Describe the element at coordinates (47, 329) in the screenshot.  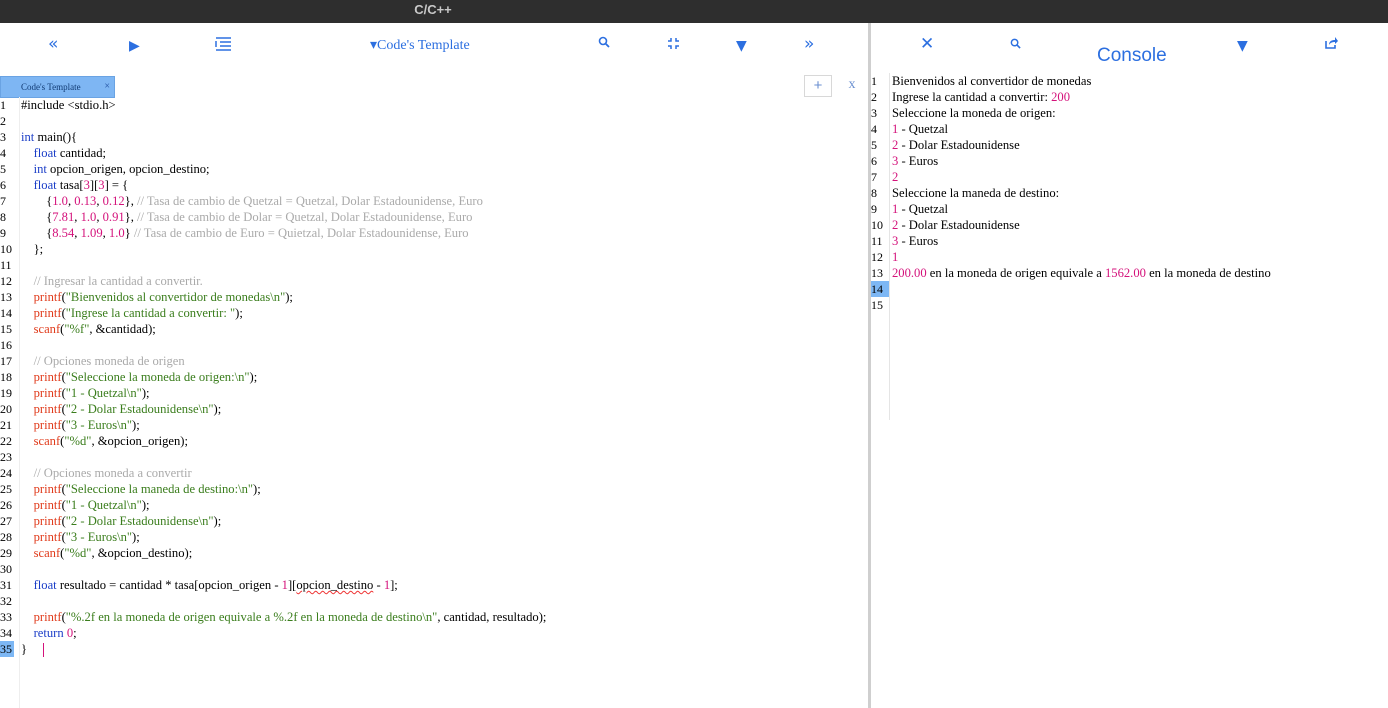
I see `code-token: scanf` at that location.